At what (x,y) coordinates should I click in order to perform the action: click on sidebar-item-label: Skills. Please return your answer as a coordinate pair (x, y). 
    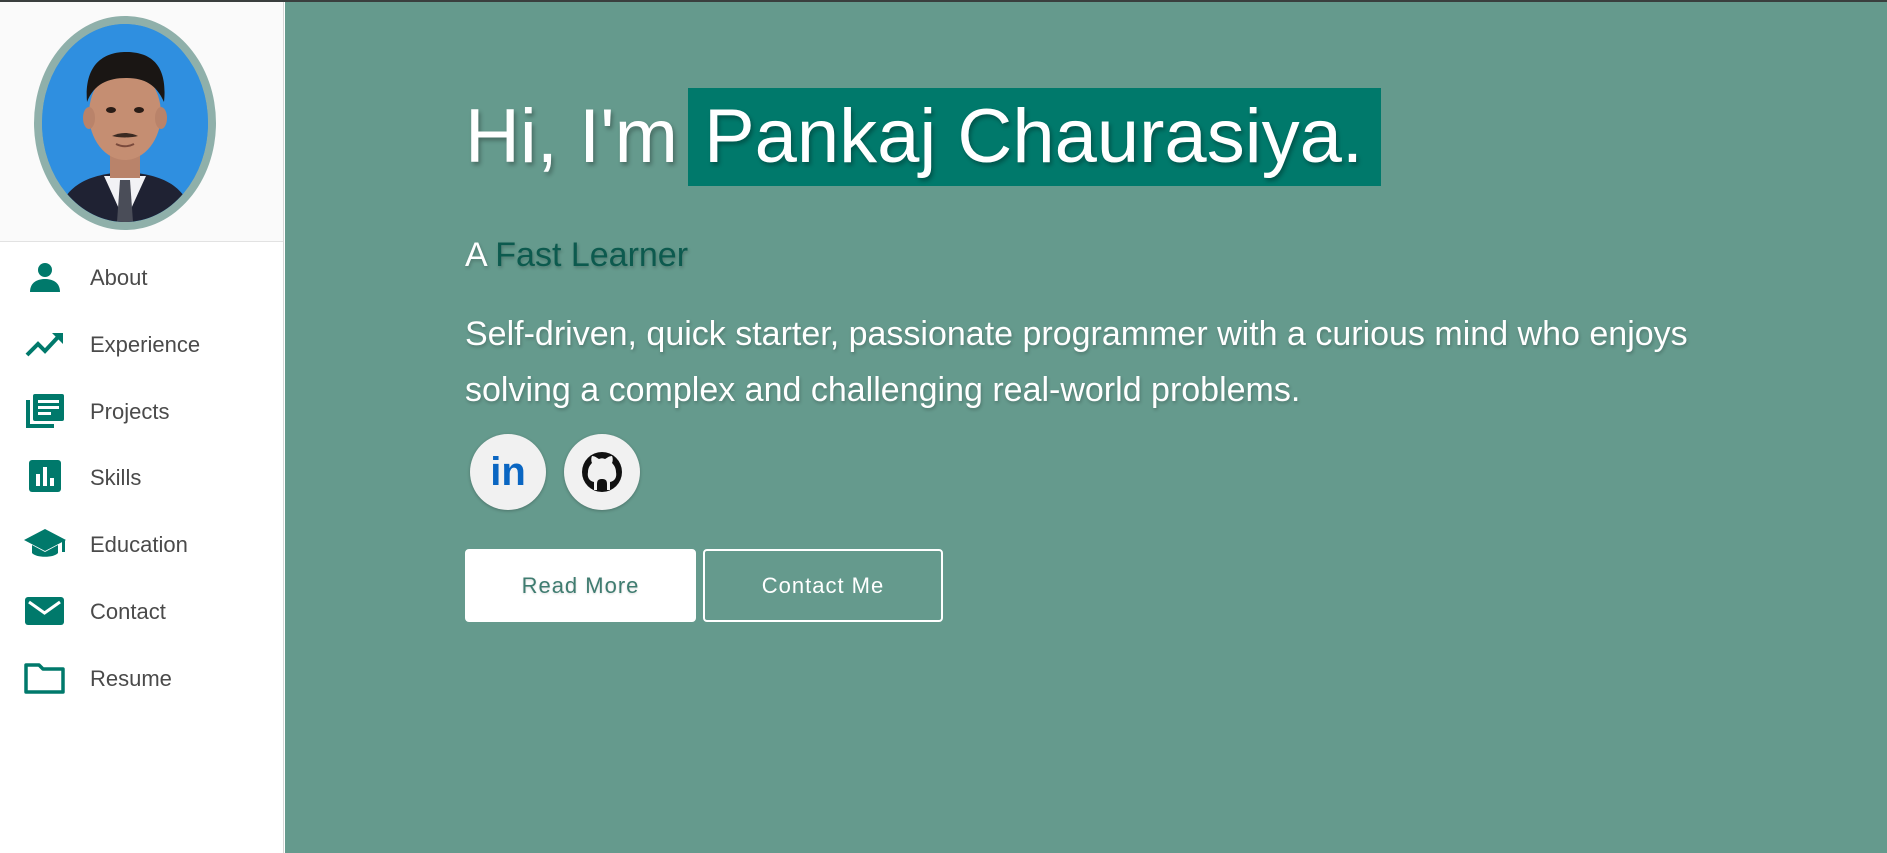
    Looking at the image, I should click on (116, 477).